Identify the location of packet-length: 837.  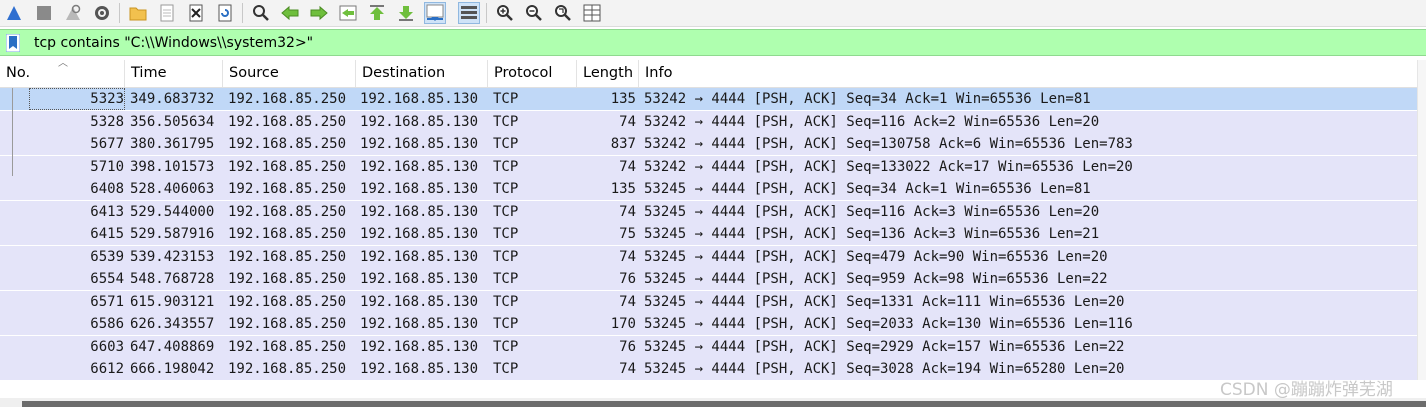
(623, 144).